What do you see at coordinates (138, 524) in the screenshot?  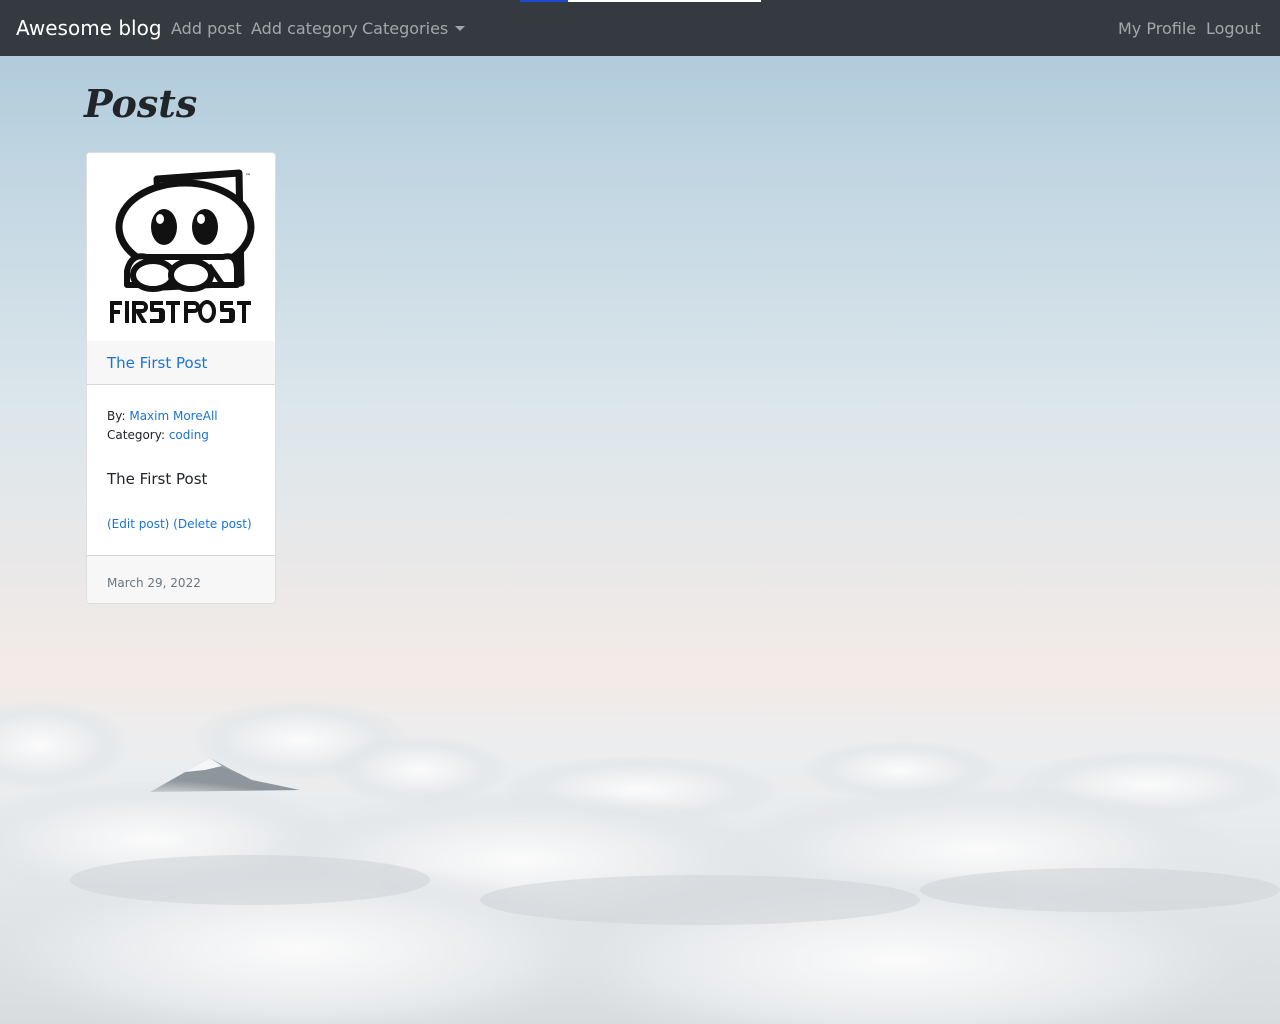 I see `edit-post-link: (Edit post)` at bounding box center [138, 524].